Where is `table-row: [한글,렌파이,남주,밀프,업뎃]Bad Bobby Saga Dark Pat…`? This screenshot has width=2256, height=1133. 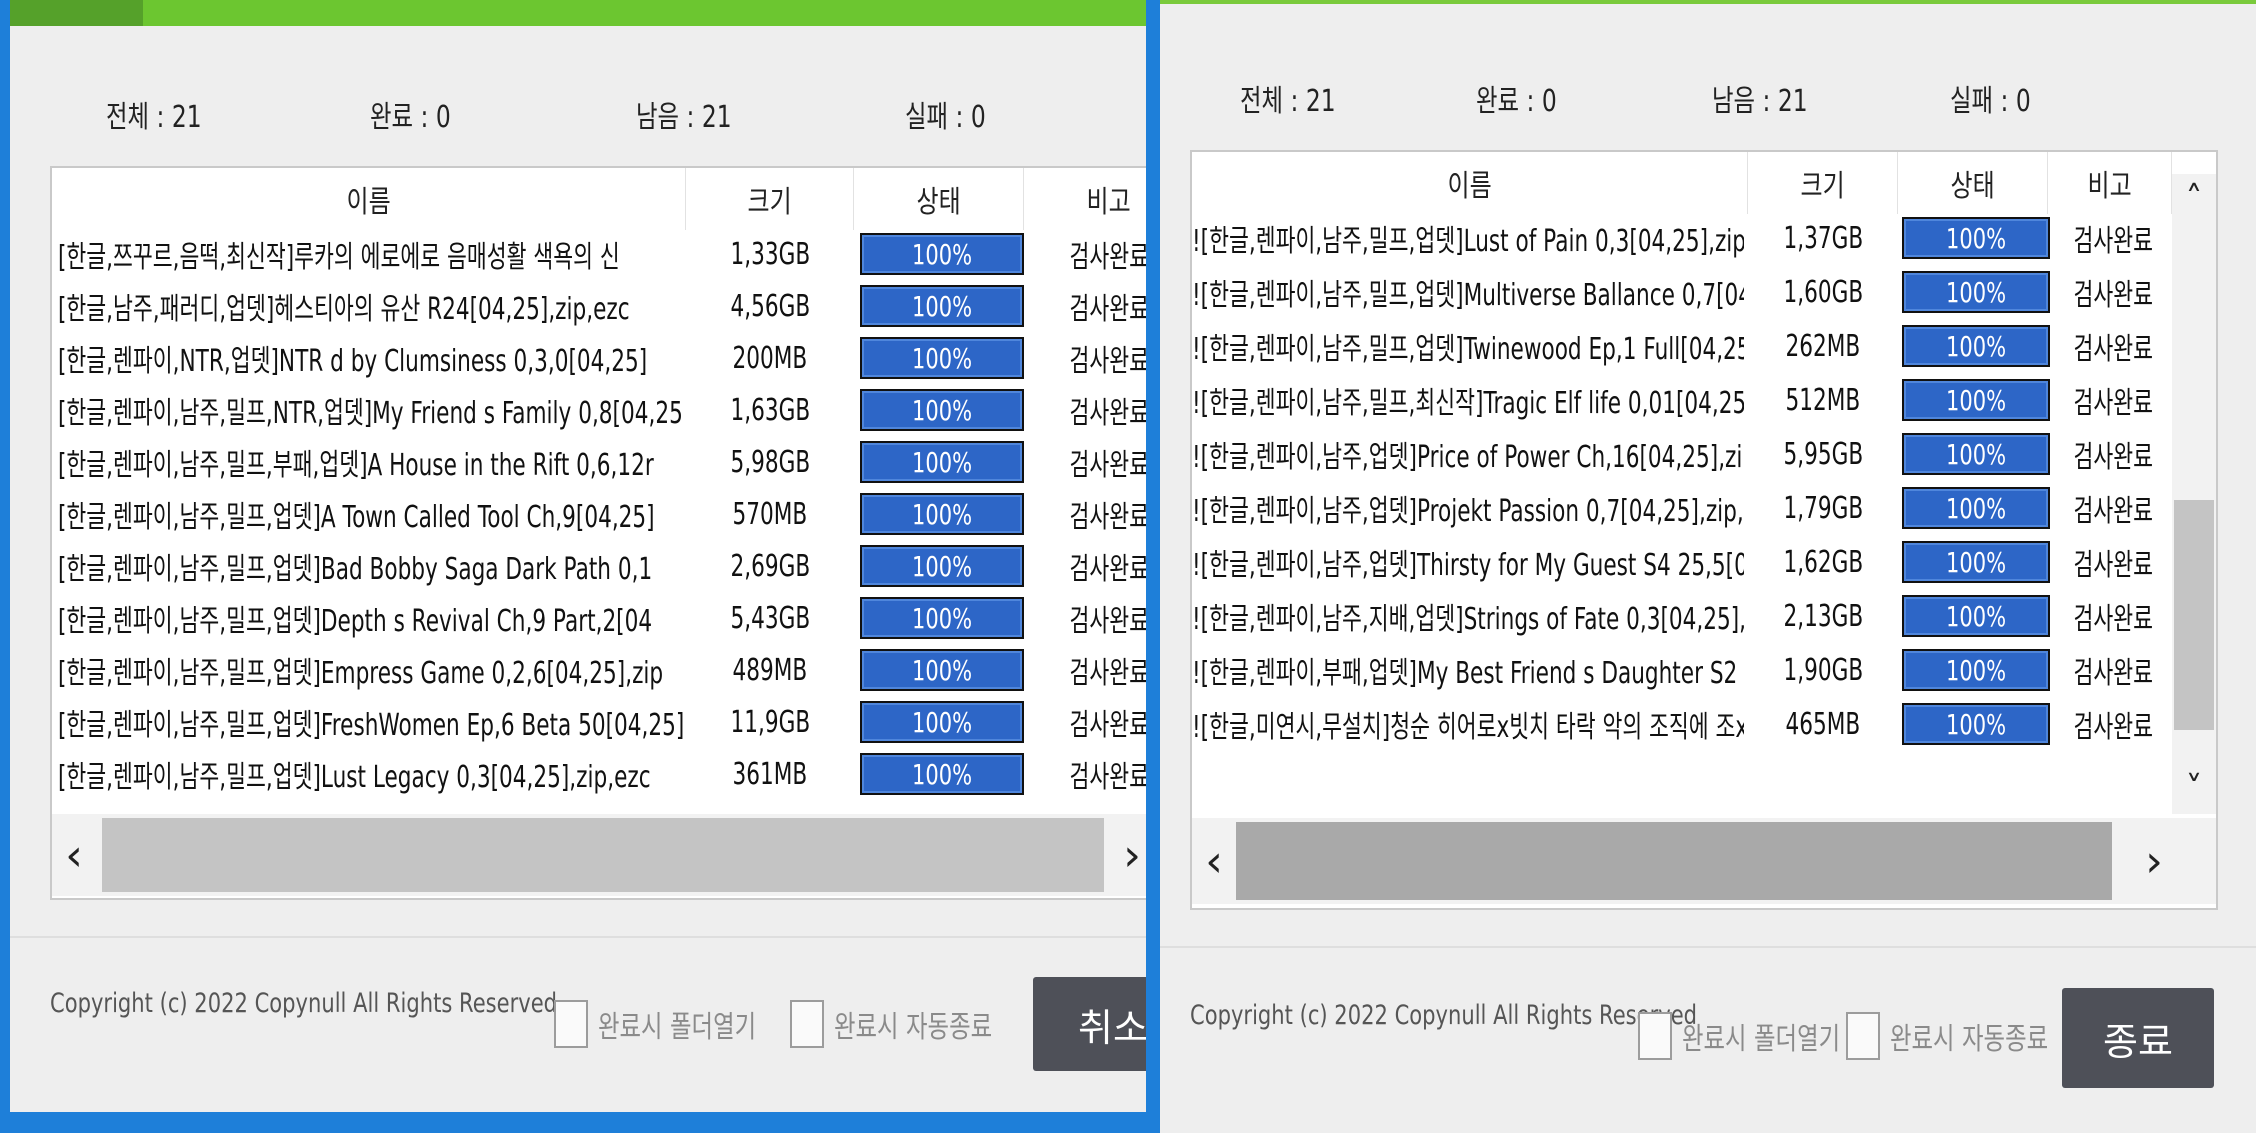 table-row: [한글,렌파이,남주,밀프,업뎃]Bad Bobby Saga Dark Pat… is located at coordinates (599, 566).